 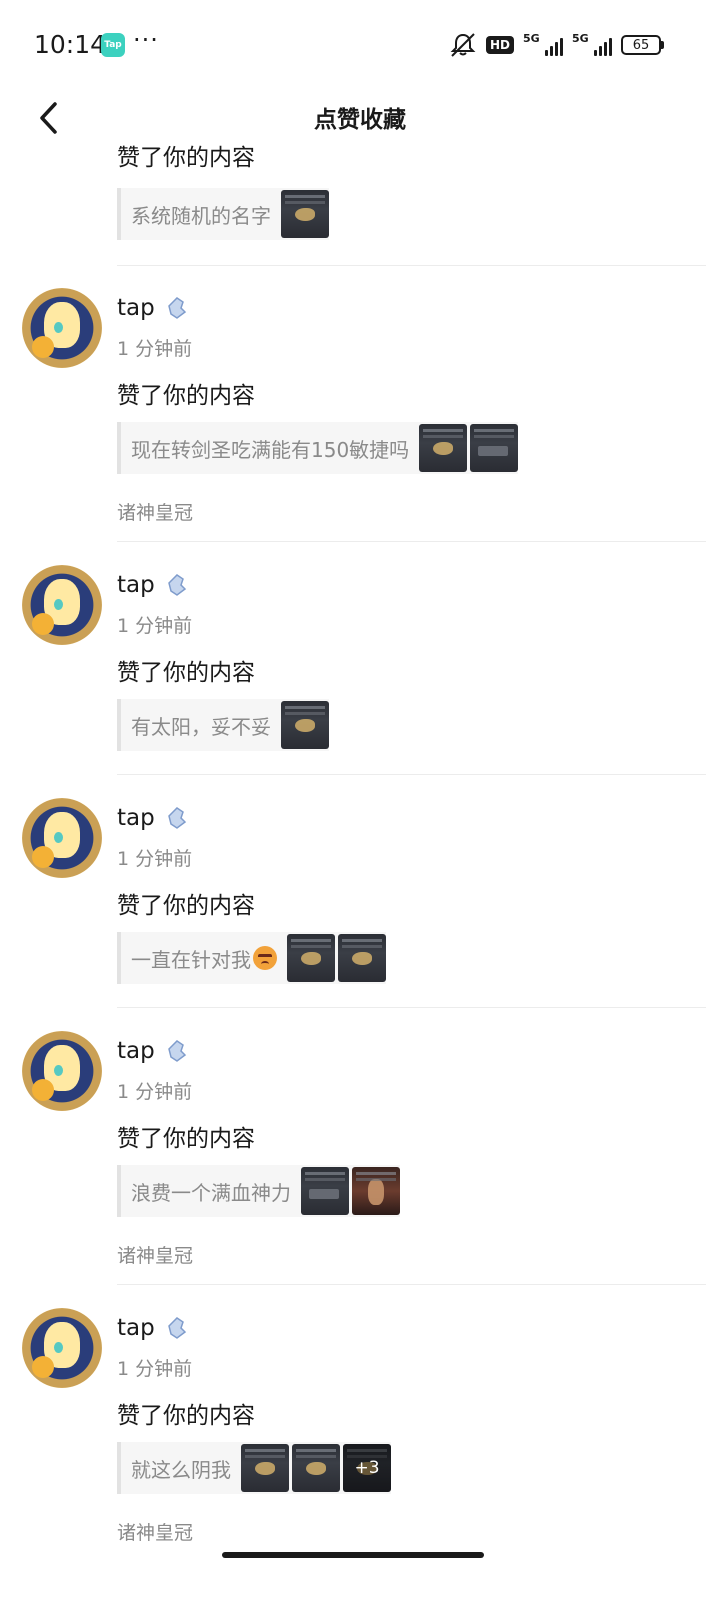 What do you see at coordinates (543, 44) in the screenshot?
I see `signal-5g-1-icon: 5G` at bounding box center [543, 44].